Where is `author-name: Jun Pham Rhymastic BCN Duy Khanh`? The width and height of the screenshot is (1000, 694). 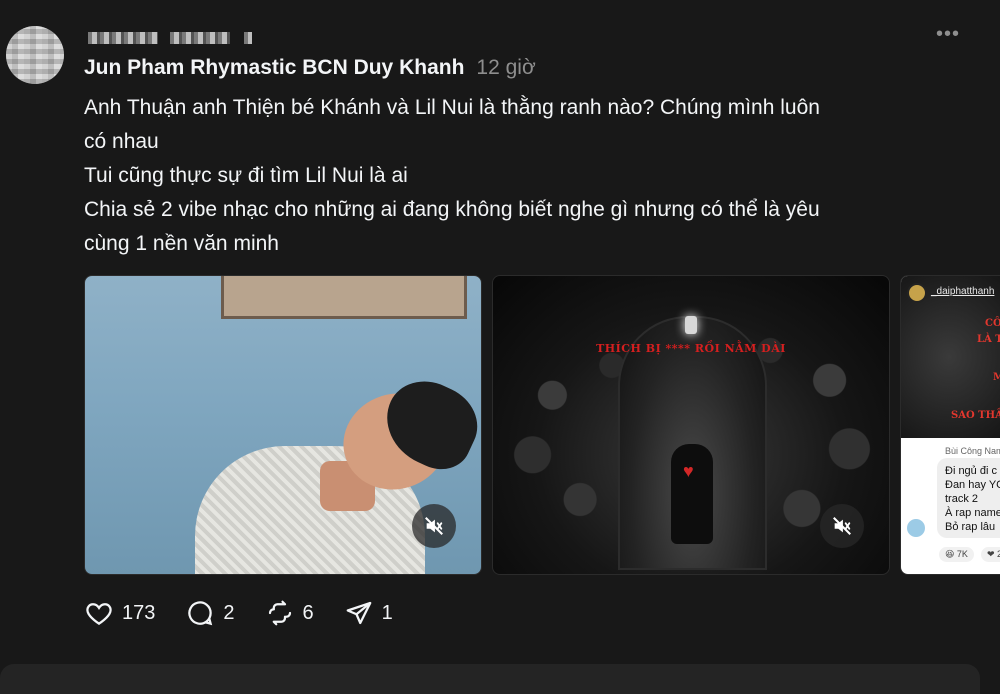
author-name: Jun Pham Rhymastic BCN Duy Khanh is located at coordinates (274, 68).